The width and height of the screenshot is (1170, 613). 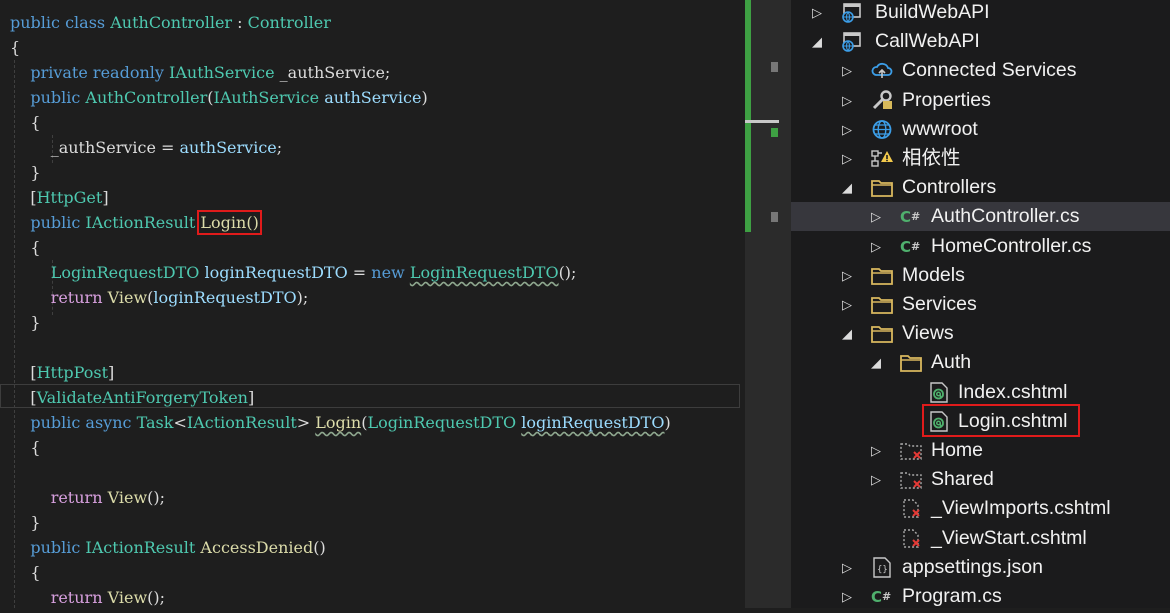 I want to click on tree-item: ▷ Models, so click(x=980, y=275).